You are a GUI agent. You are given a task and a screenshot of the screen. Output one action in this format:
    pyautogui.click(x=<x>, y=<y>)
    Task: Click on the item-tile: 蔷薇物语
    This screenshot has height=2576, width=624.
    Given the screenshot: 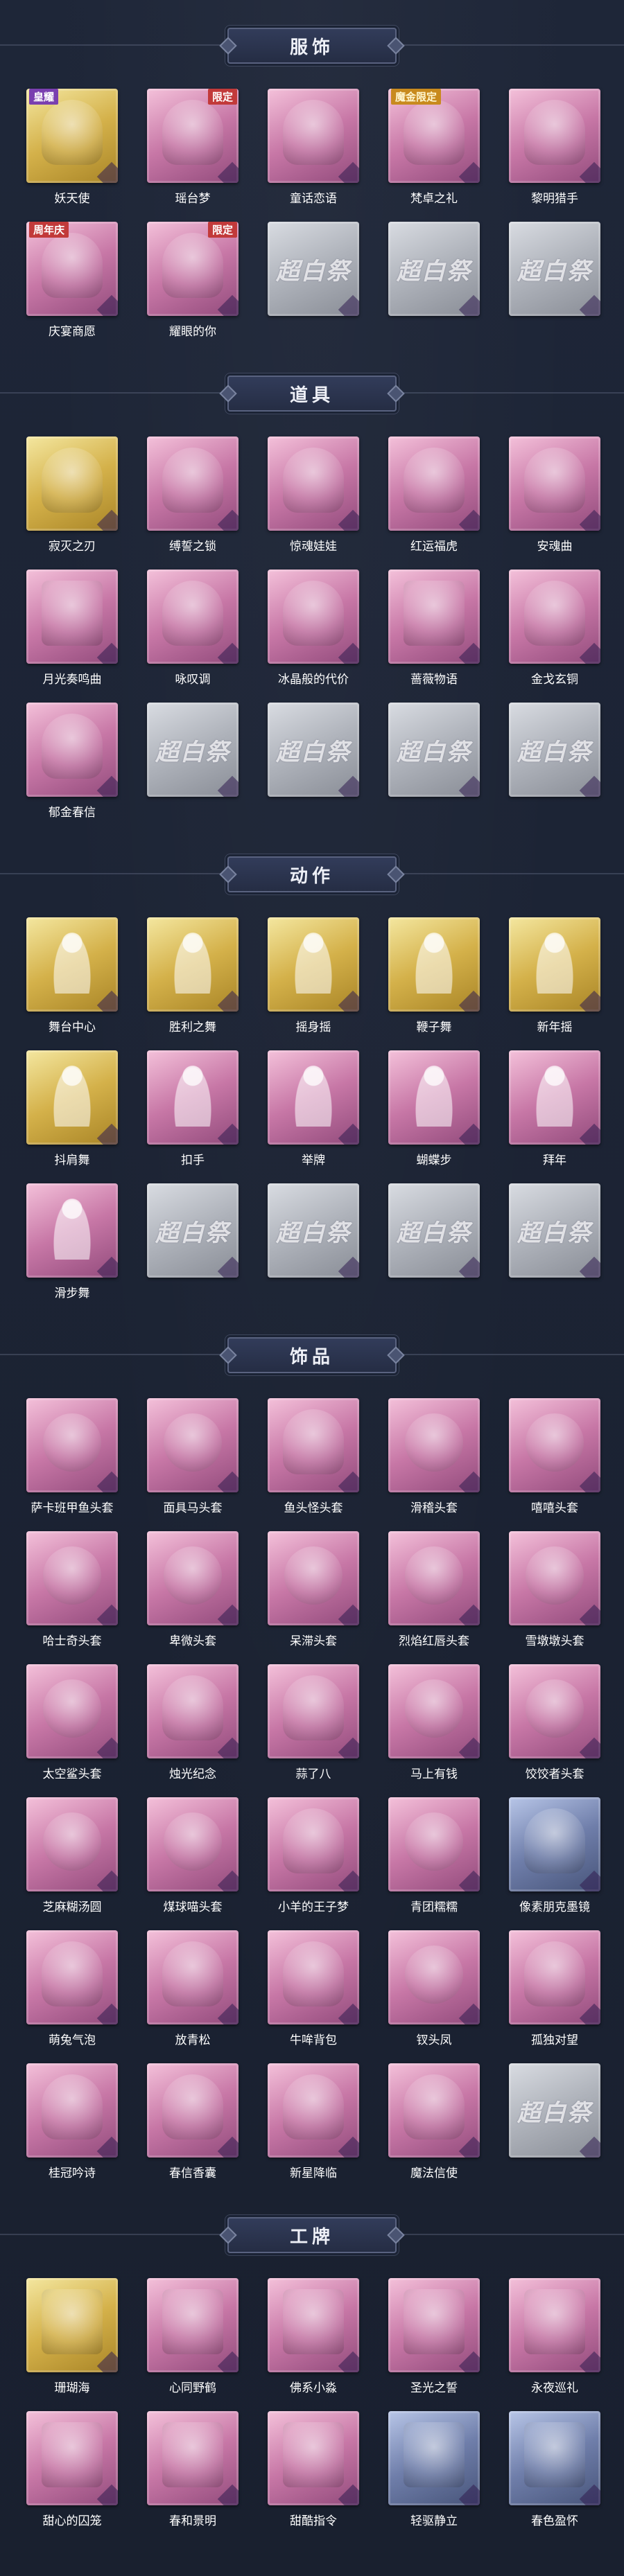 What is the action you would take?
    pyautogui.click(x=434, y=630)
    